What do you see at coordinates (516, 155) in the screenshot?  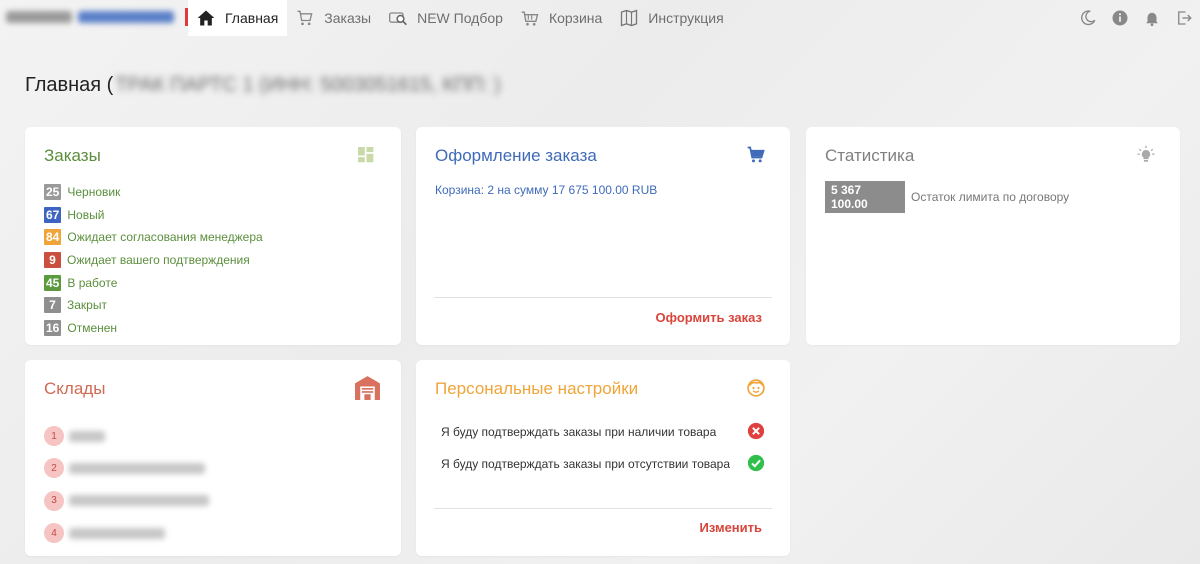 I see `checkout-card-title: Оформление заказа` at bounding box center [516, 155].